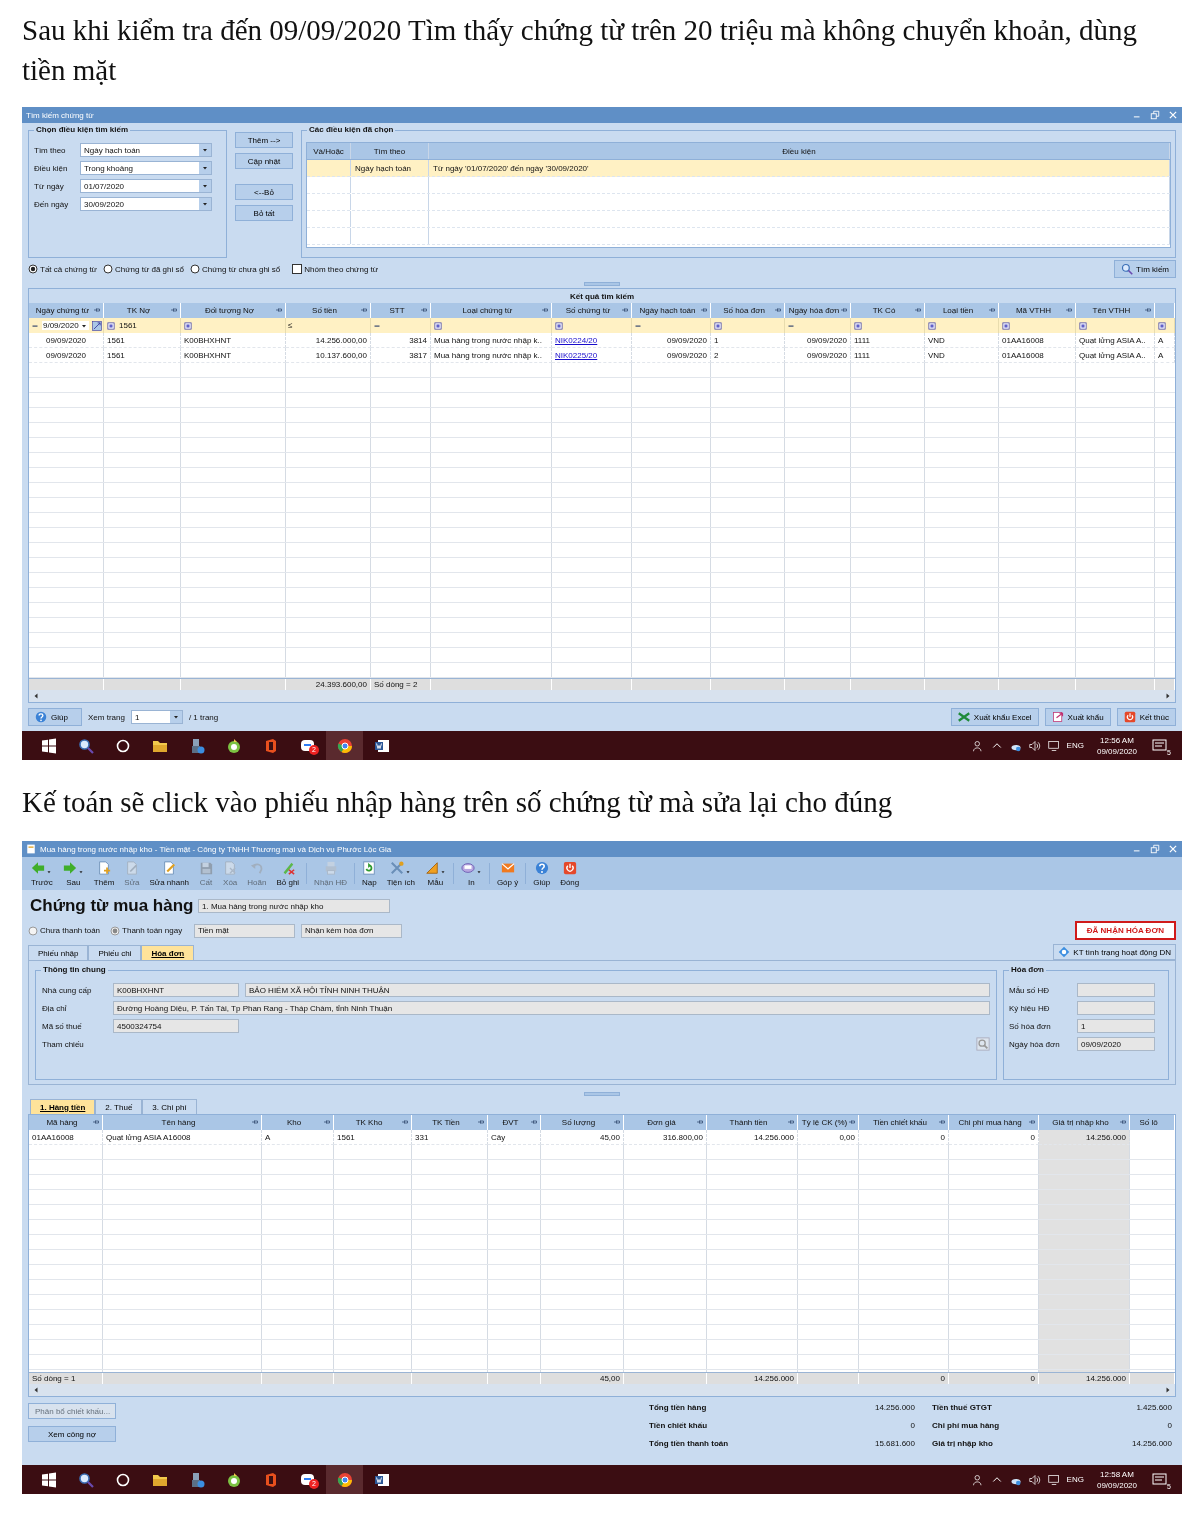 The image size is (1204, 1521). Describe the element at coordinates (1116, 1479) in the screenshot. I see `clock: 12:58 AM 09/09/2020` at that location.